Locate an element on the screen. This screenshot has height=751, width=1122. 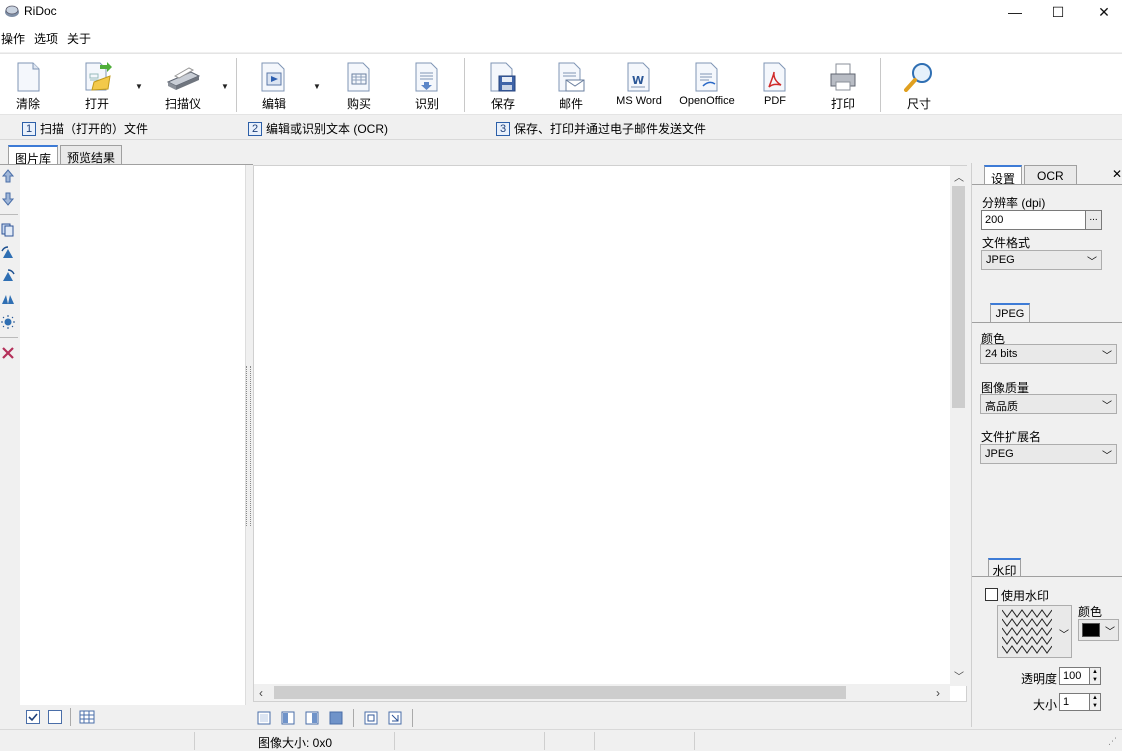
save-button: 保存 is located at coordinates (503, 84).